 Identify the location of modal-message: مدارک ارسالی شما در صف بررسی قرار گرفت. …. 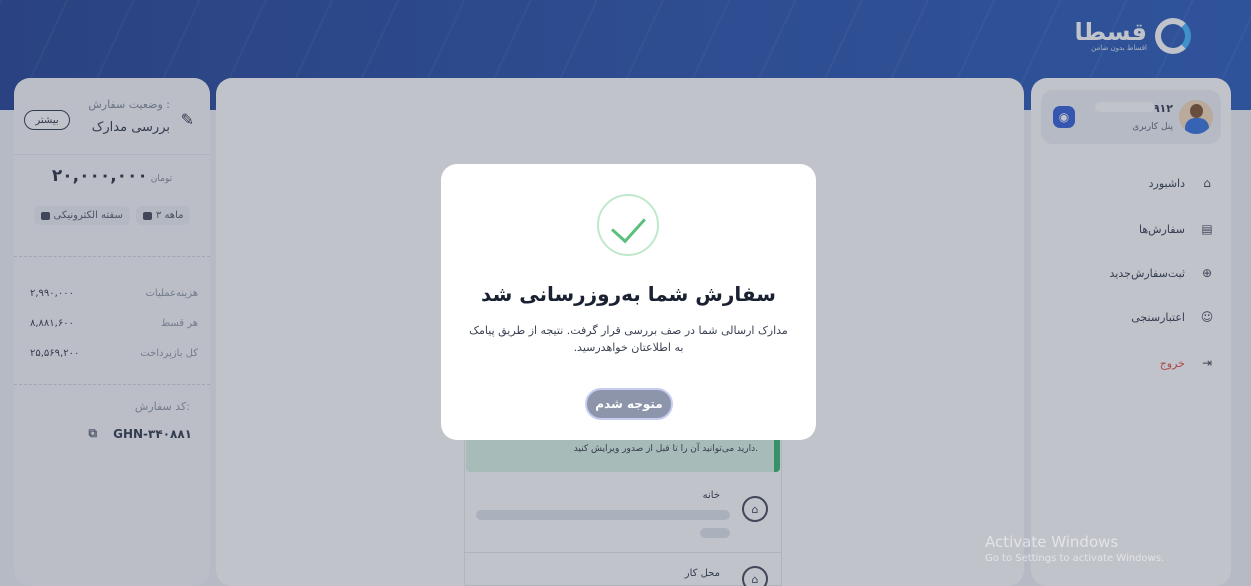
(628, 339).